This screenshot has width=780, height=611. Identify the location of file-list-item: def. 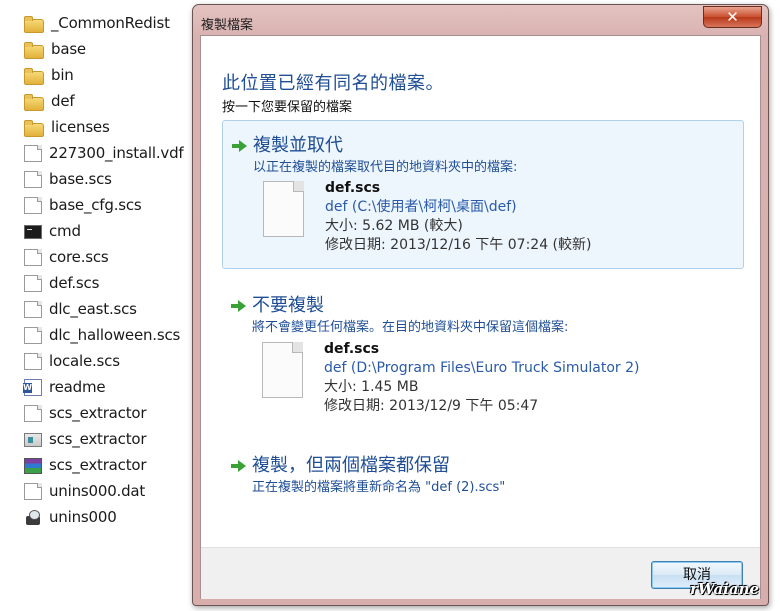
(96, 101).